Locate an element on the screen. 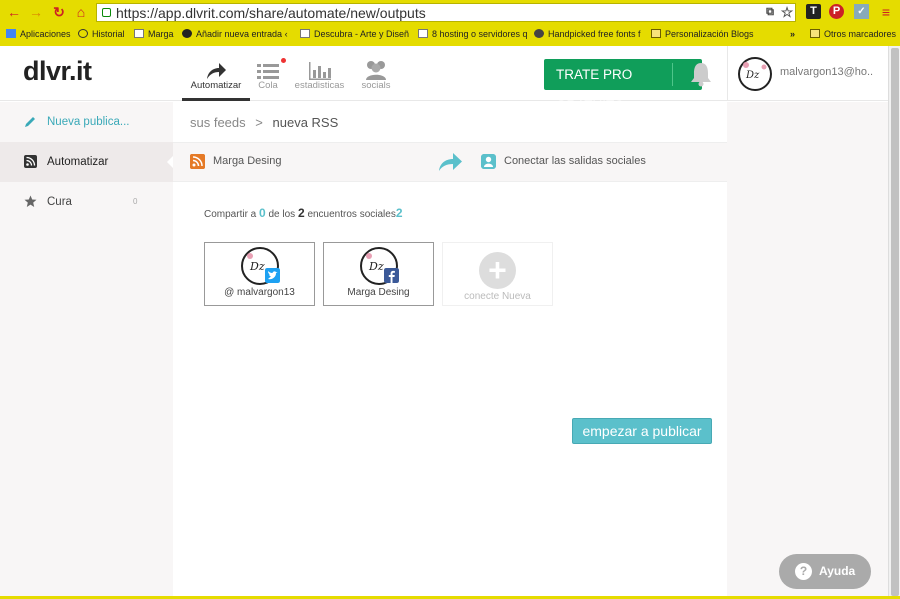 Image resolution: width=900 pixels, height=599 pixels. bookmark-fonts: Handpicked free fonts f is located at coordinates (587, 34).